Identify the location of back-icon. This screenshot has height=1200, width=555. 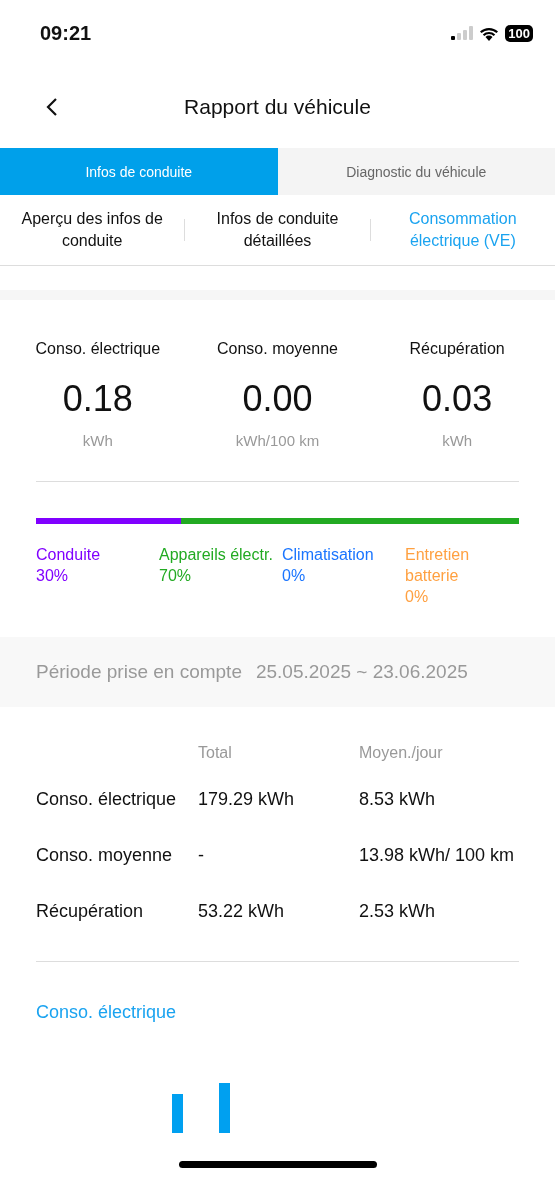
(52, 107).